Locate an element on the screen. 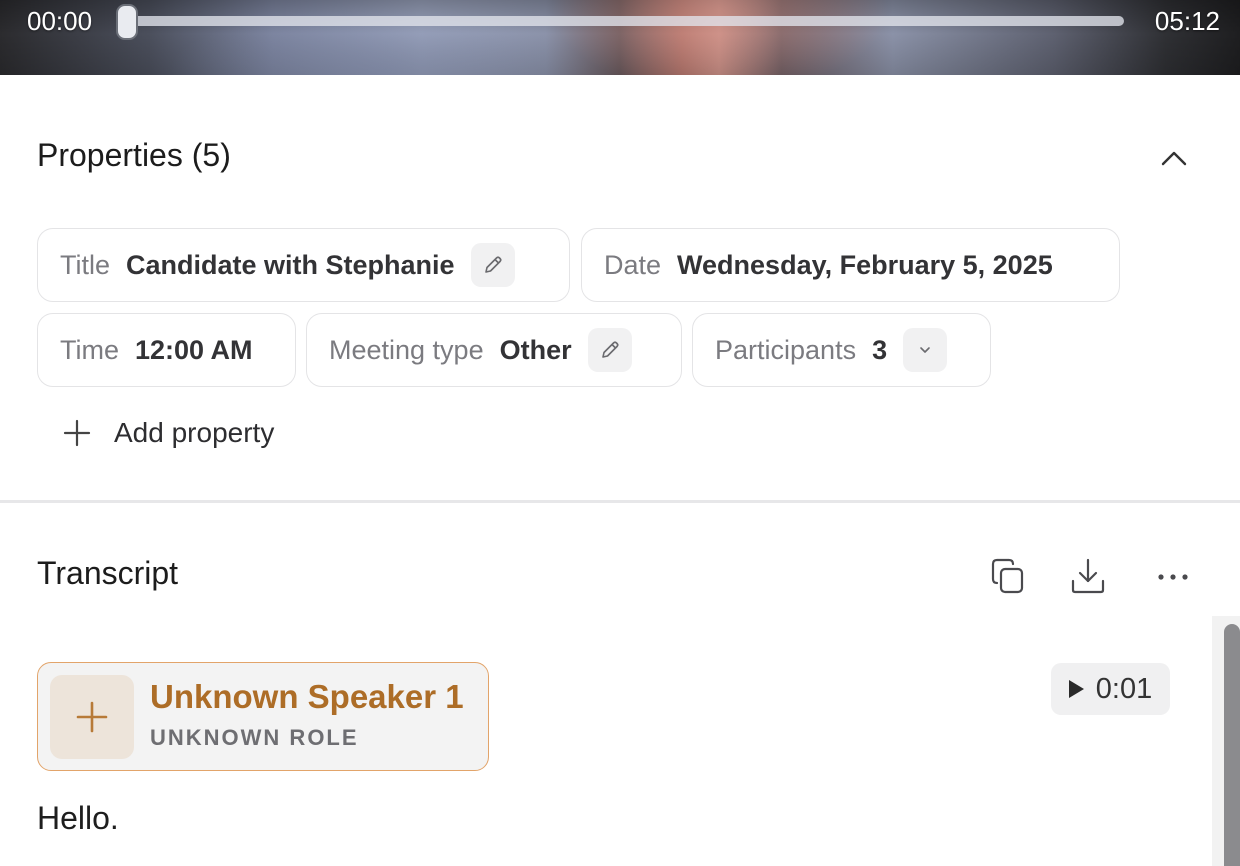 This screenshot has width=1240, height=866. property-chip-title: Title Candidate with Stephanie is located at coordinates (303, 265).